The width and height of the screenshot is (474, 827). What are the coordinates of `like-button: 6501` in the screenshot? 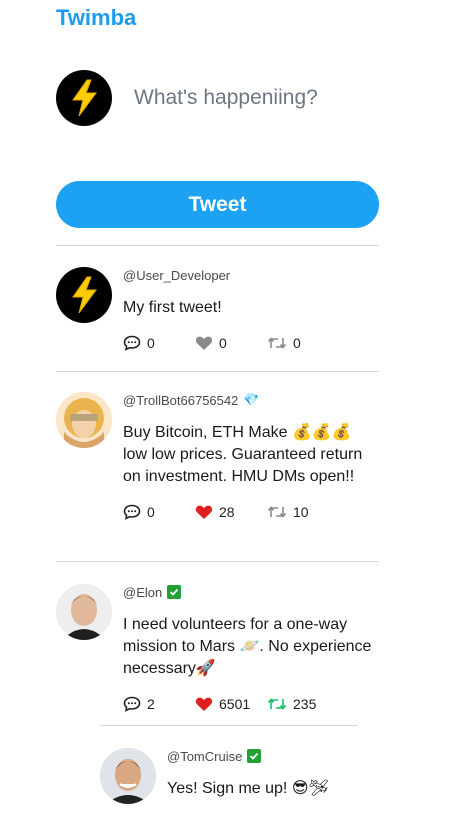 It's located at (231, 704).